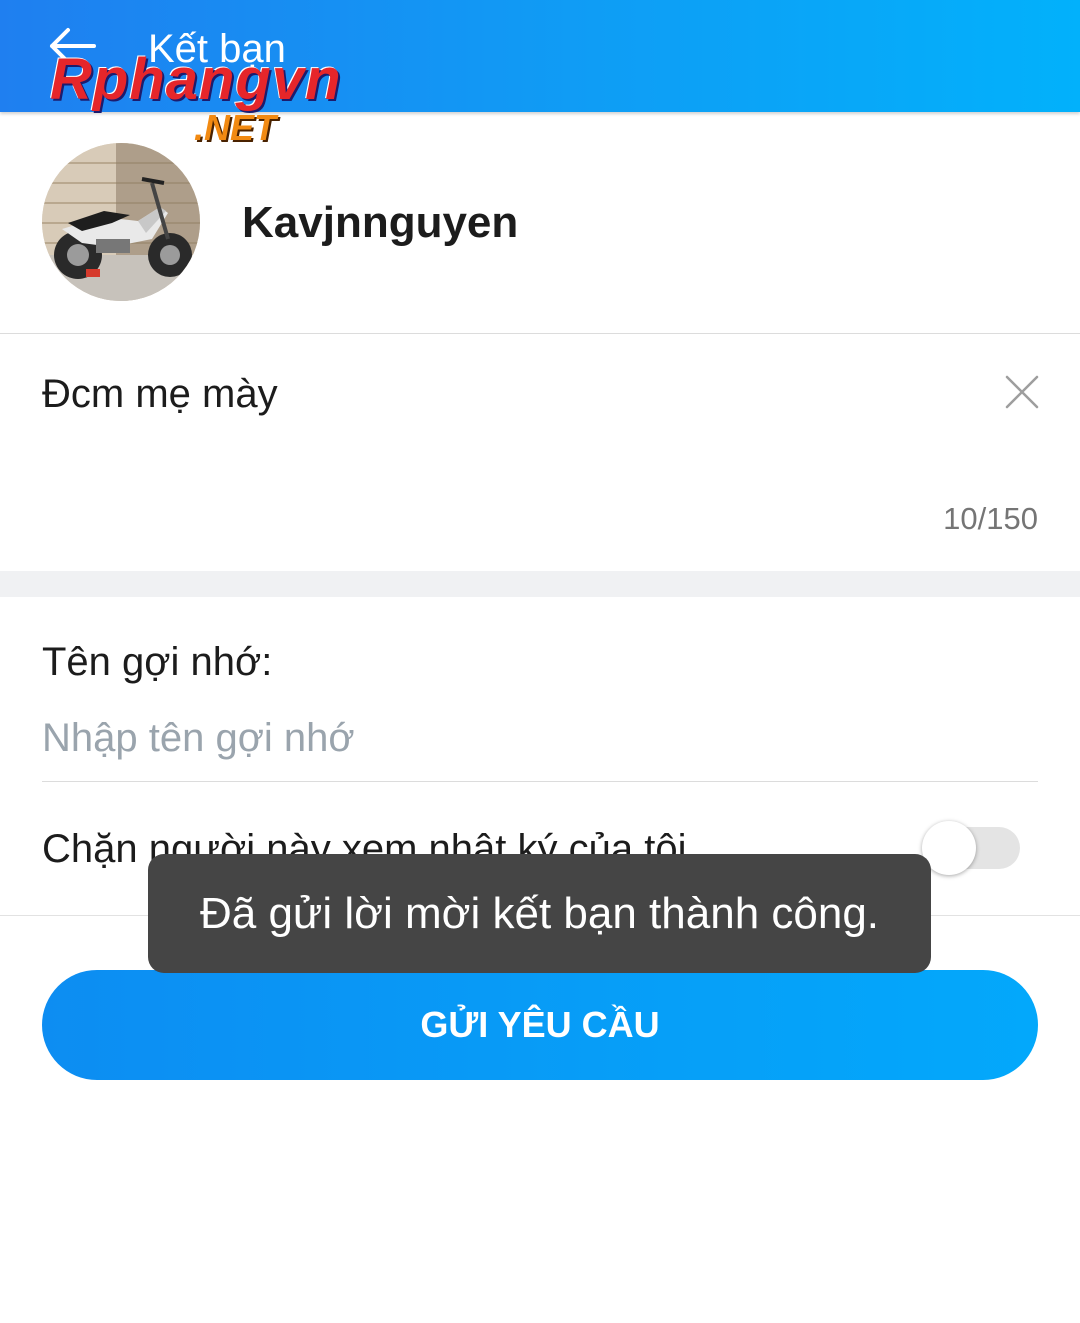 The width and height of the screenshot is (1080, 1323). I want to click on motorbike-photo-image, so click(121, 222).